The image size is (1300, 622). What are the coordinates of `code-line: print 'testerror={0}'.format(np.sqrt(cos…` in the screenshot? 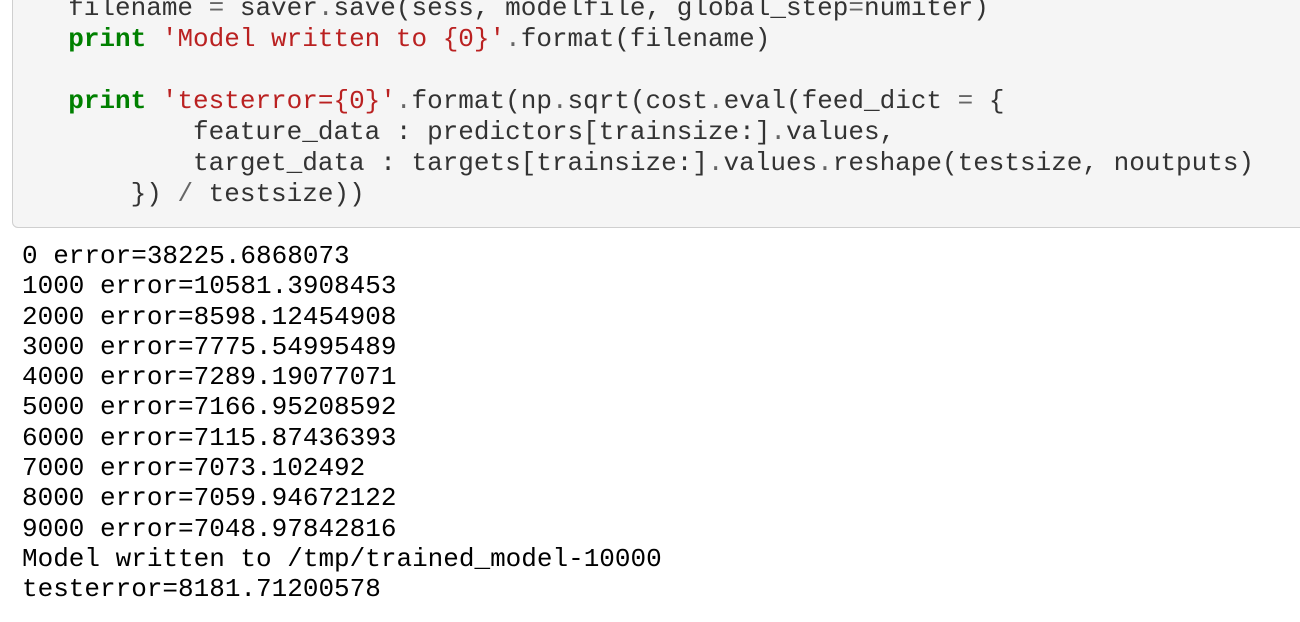 It's located at (645, 101).